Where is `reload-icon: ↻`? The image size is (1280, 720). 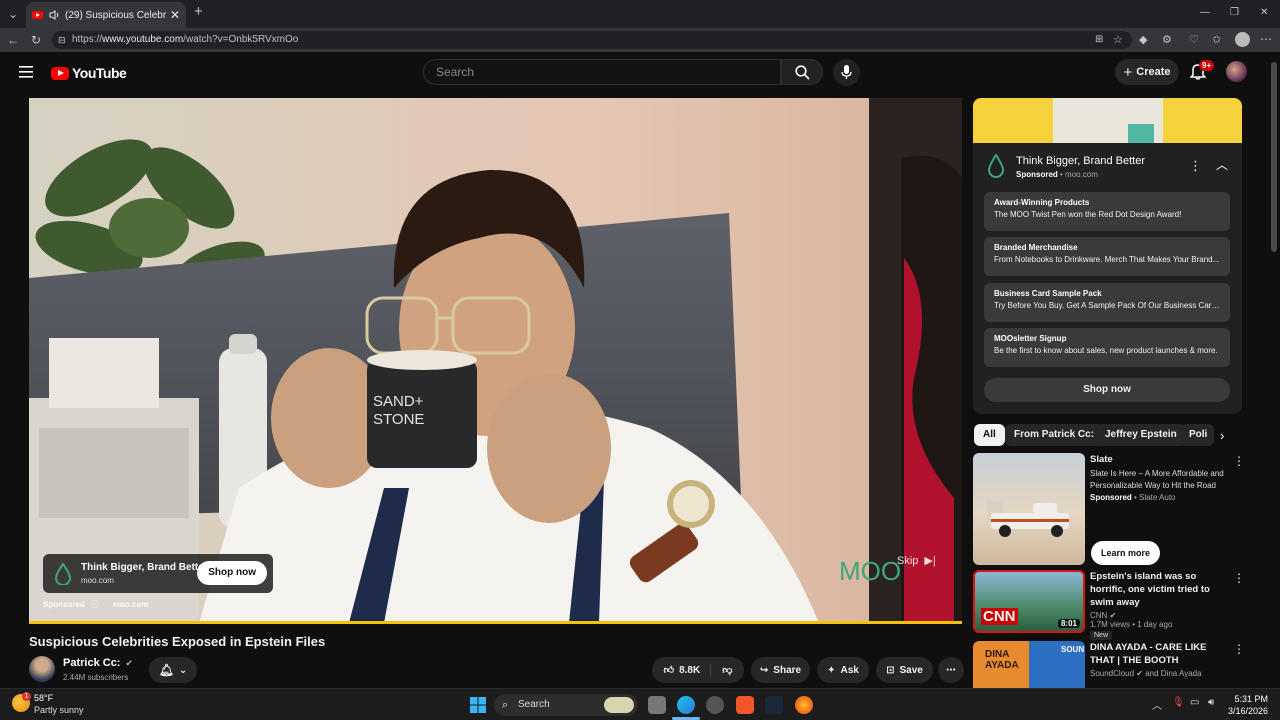 reload-icon: ↻ is located at coordinates (36, 40).